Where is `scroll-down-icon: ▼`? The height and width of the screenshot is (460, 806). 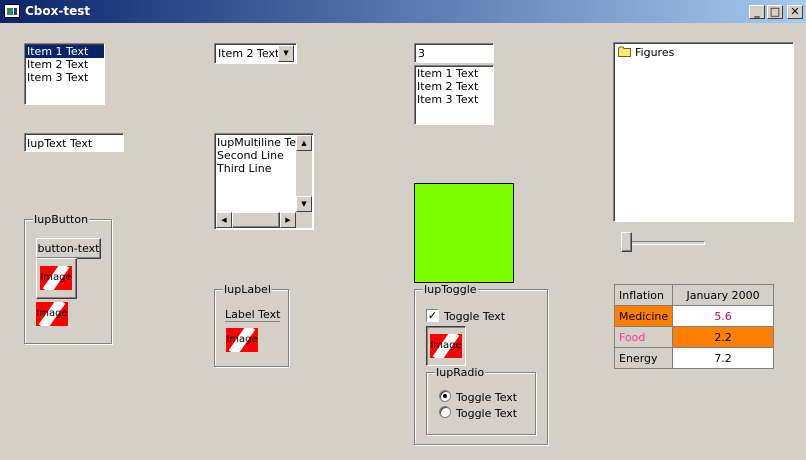 scroll-down-icon: ▼ is located at coordinates (304, 204).